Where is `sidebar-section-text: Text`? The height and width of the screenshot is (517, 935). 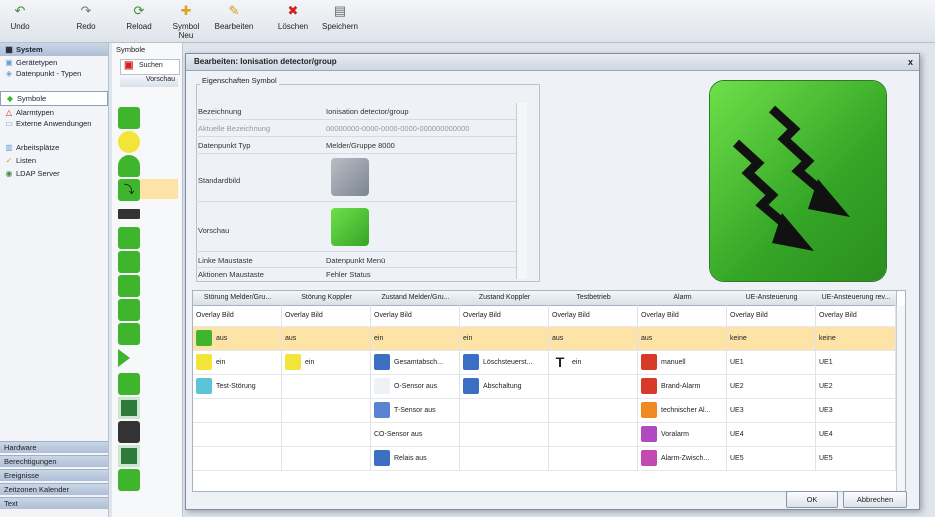 sidebar-section-text: Text is located at coordinates (54, 503).